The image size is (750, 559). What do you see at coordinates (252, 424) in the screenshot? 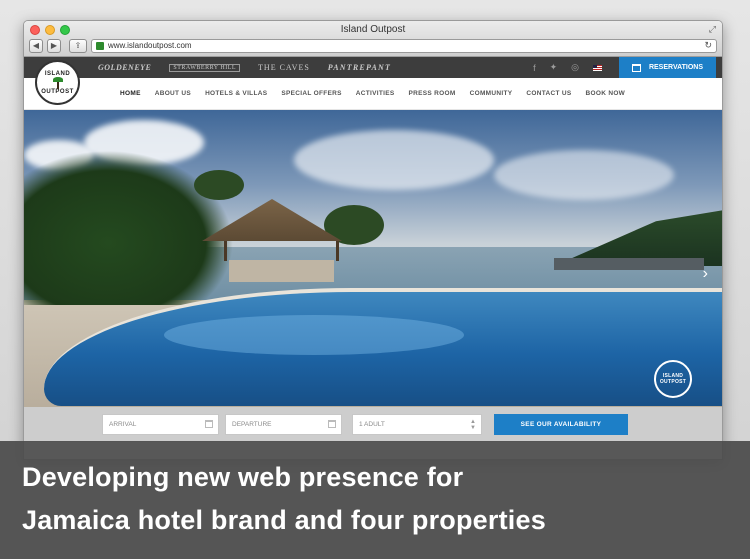
I see `departure-placeholder: DEPARTURE` at bounding box center [252, 424].